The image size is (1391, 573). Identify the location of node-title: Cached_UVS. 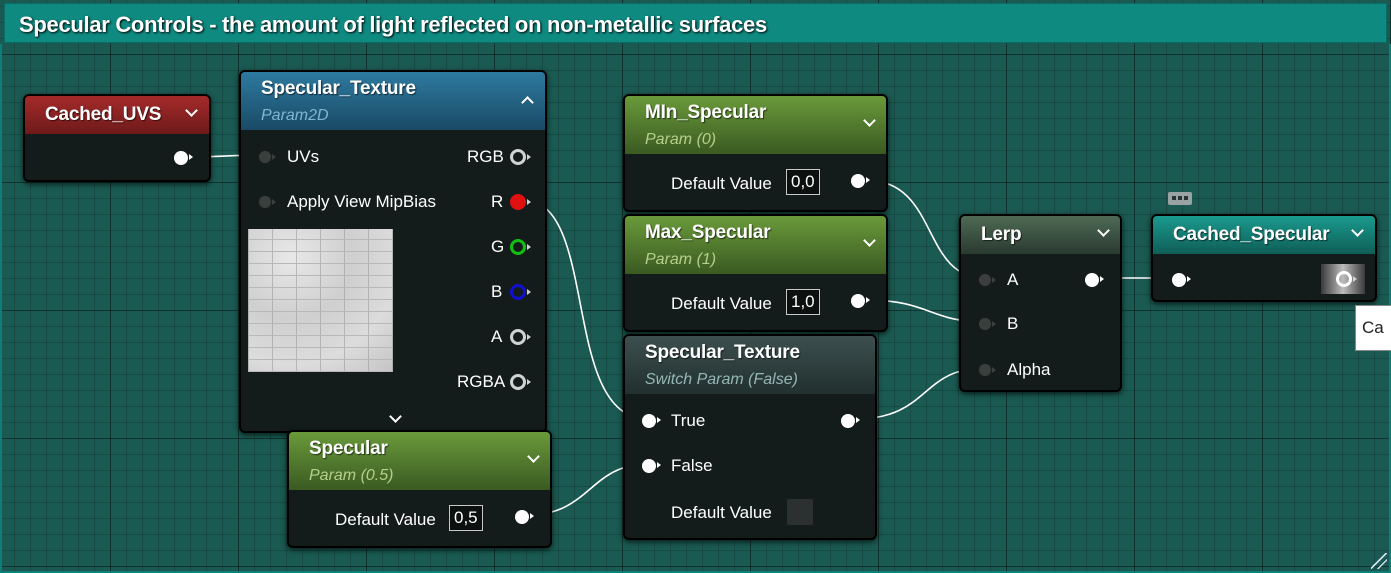
(103, 114).